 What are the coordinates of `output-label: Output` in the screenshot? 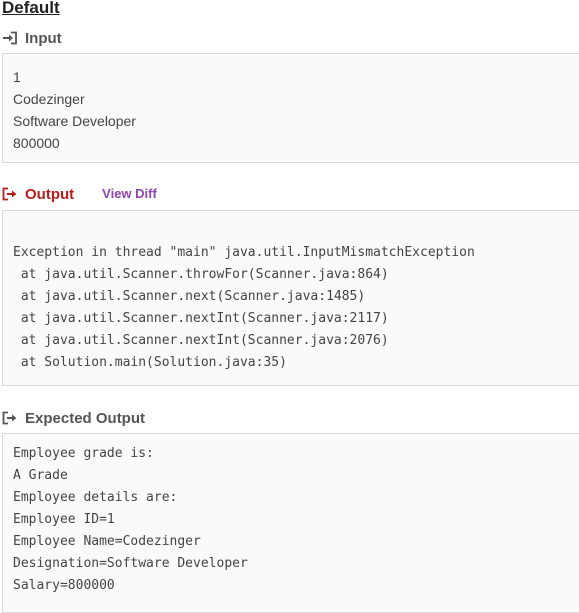 It's located at (50, 194).